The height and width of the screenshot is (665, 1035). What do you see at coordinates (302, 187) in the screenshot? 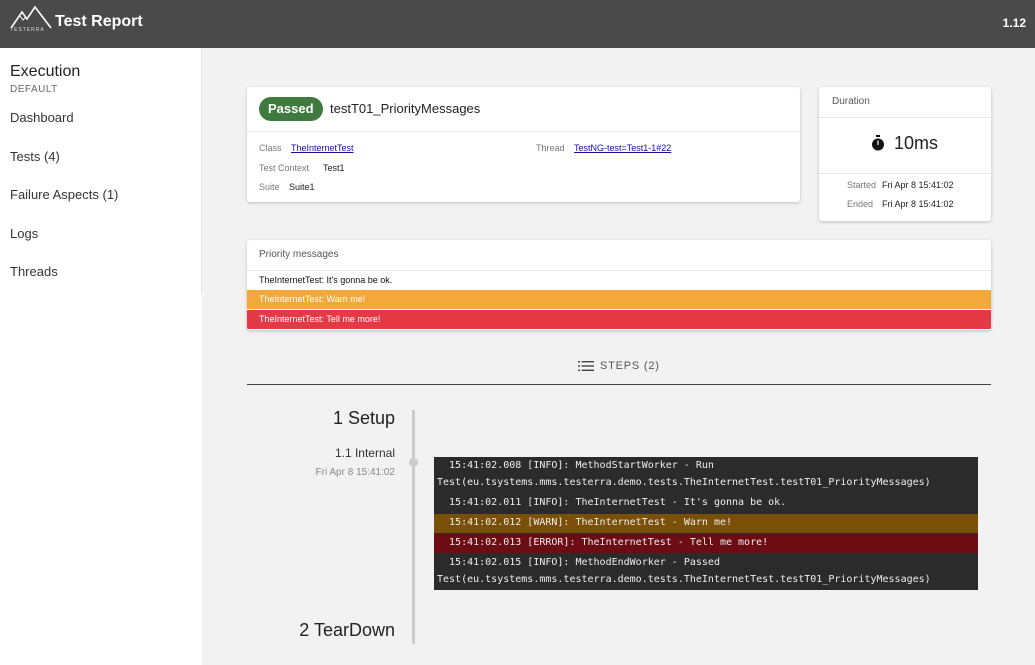
I see `suite-value: Suite1` at bounding box center [302, 187].